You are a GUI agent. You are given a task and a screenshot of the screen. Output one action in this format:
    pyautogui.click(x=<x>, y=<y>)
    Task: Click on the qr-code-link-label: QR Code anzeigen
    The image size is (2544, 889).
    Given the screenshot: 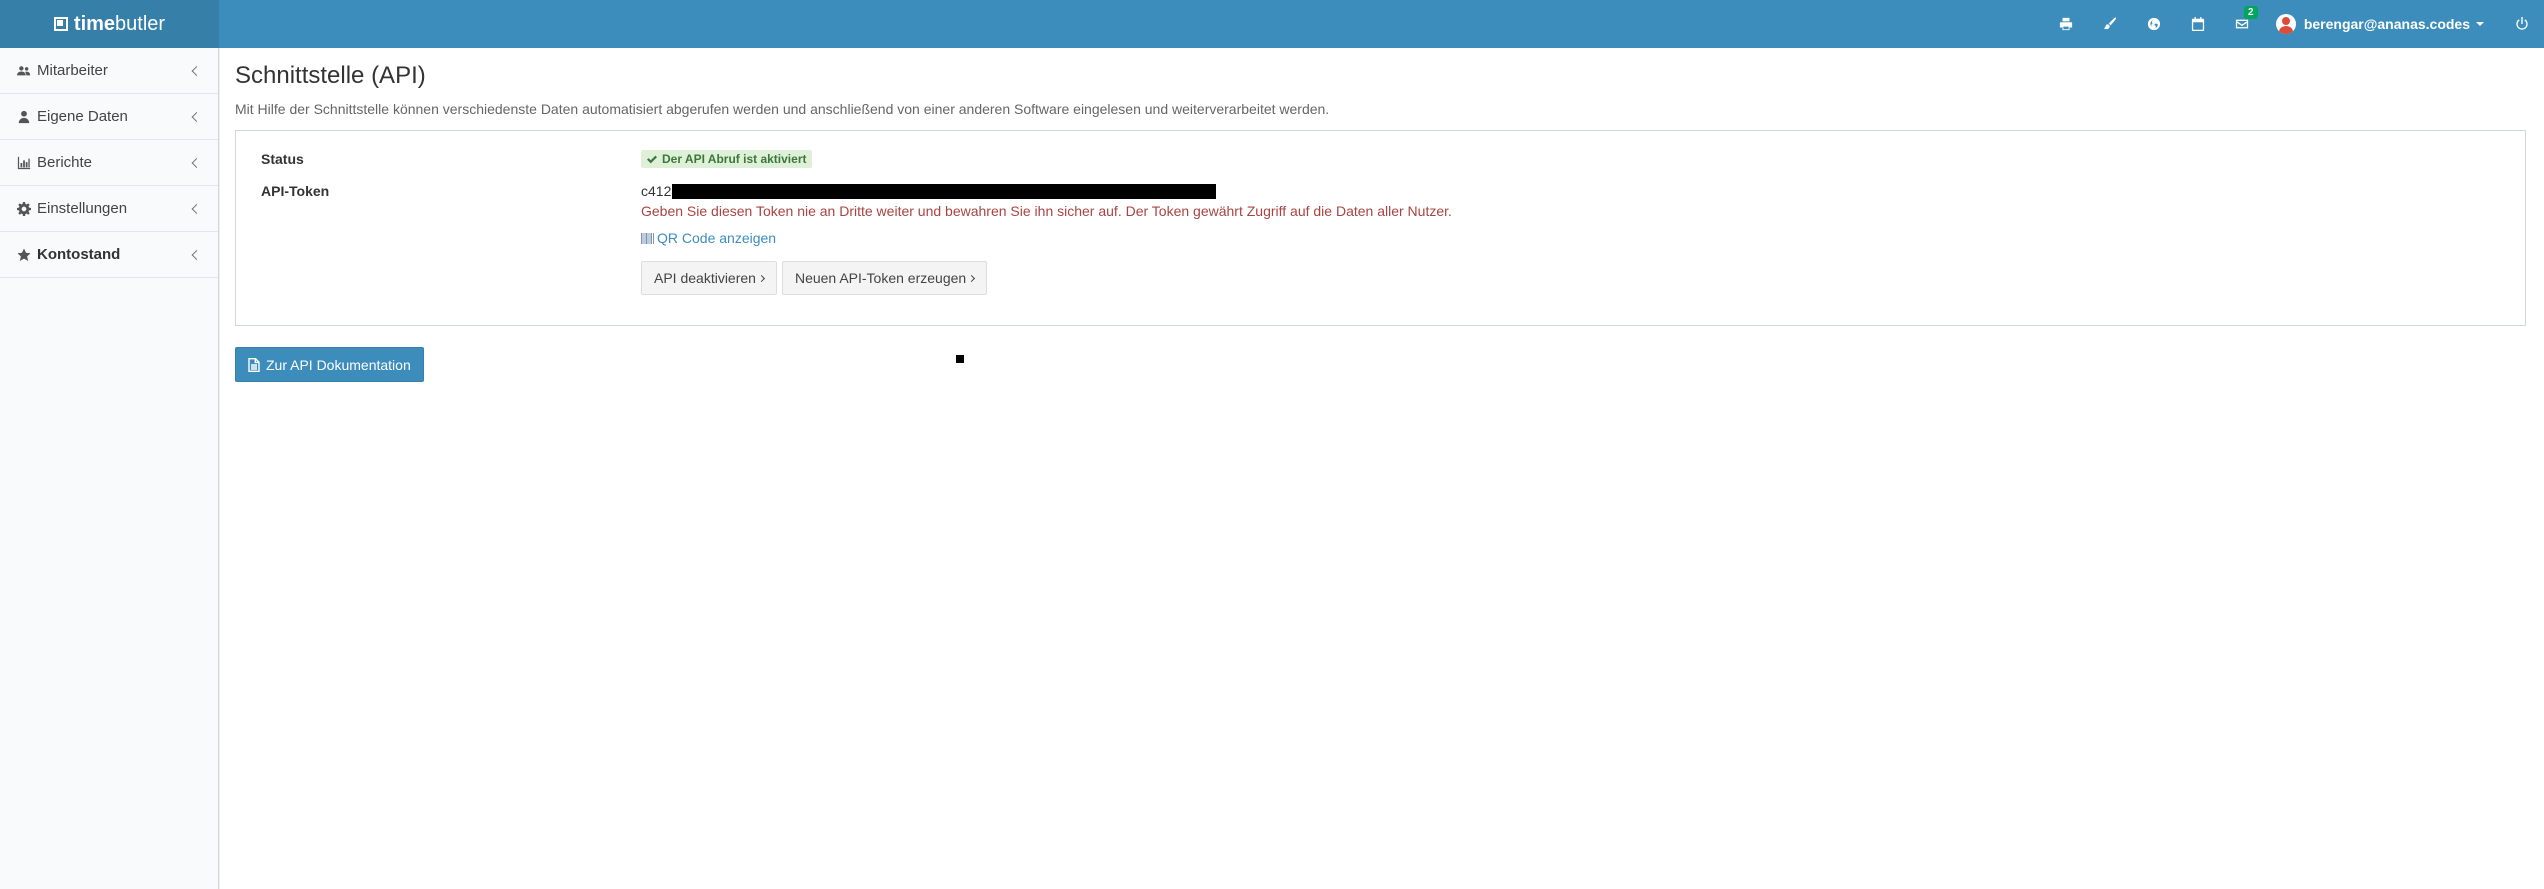 What is the action you would take?
    pyautogui.click(x=717, y=238)
    